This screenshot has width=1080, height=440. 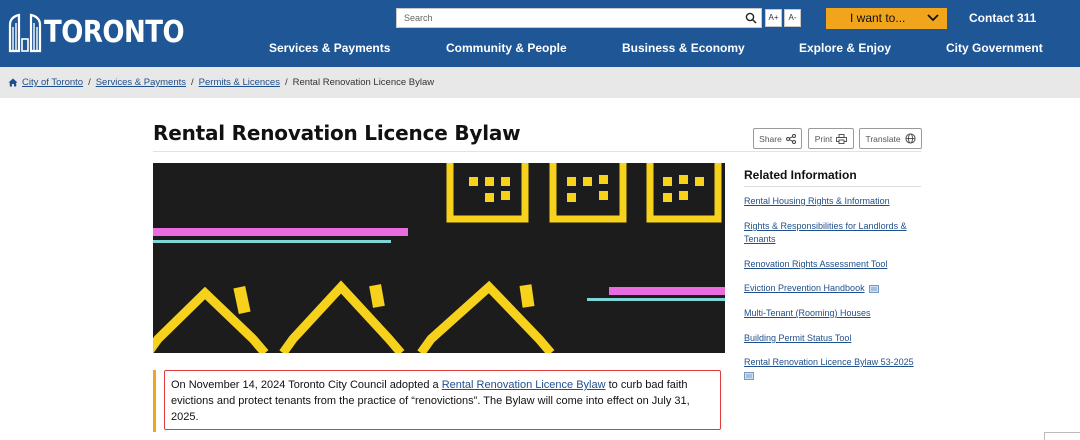 I want to click on title-divider, so click(x=537, y=151).